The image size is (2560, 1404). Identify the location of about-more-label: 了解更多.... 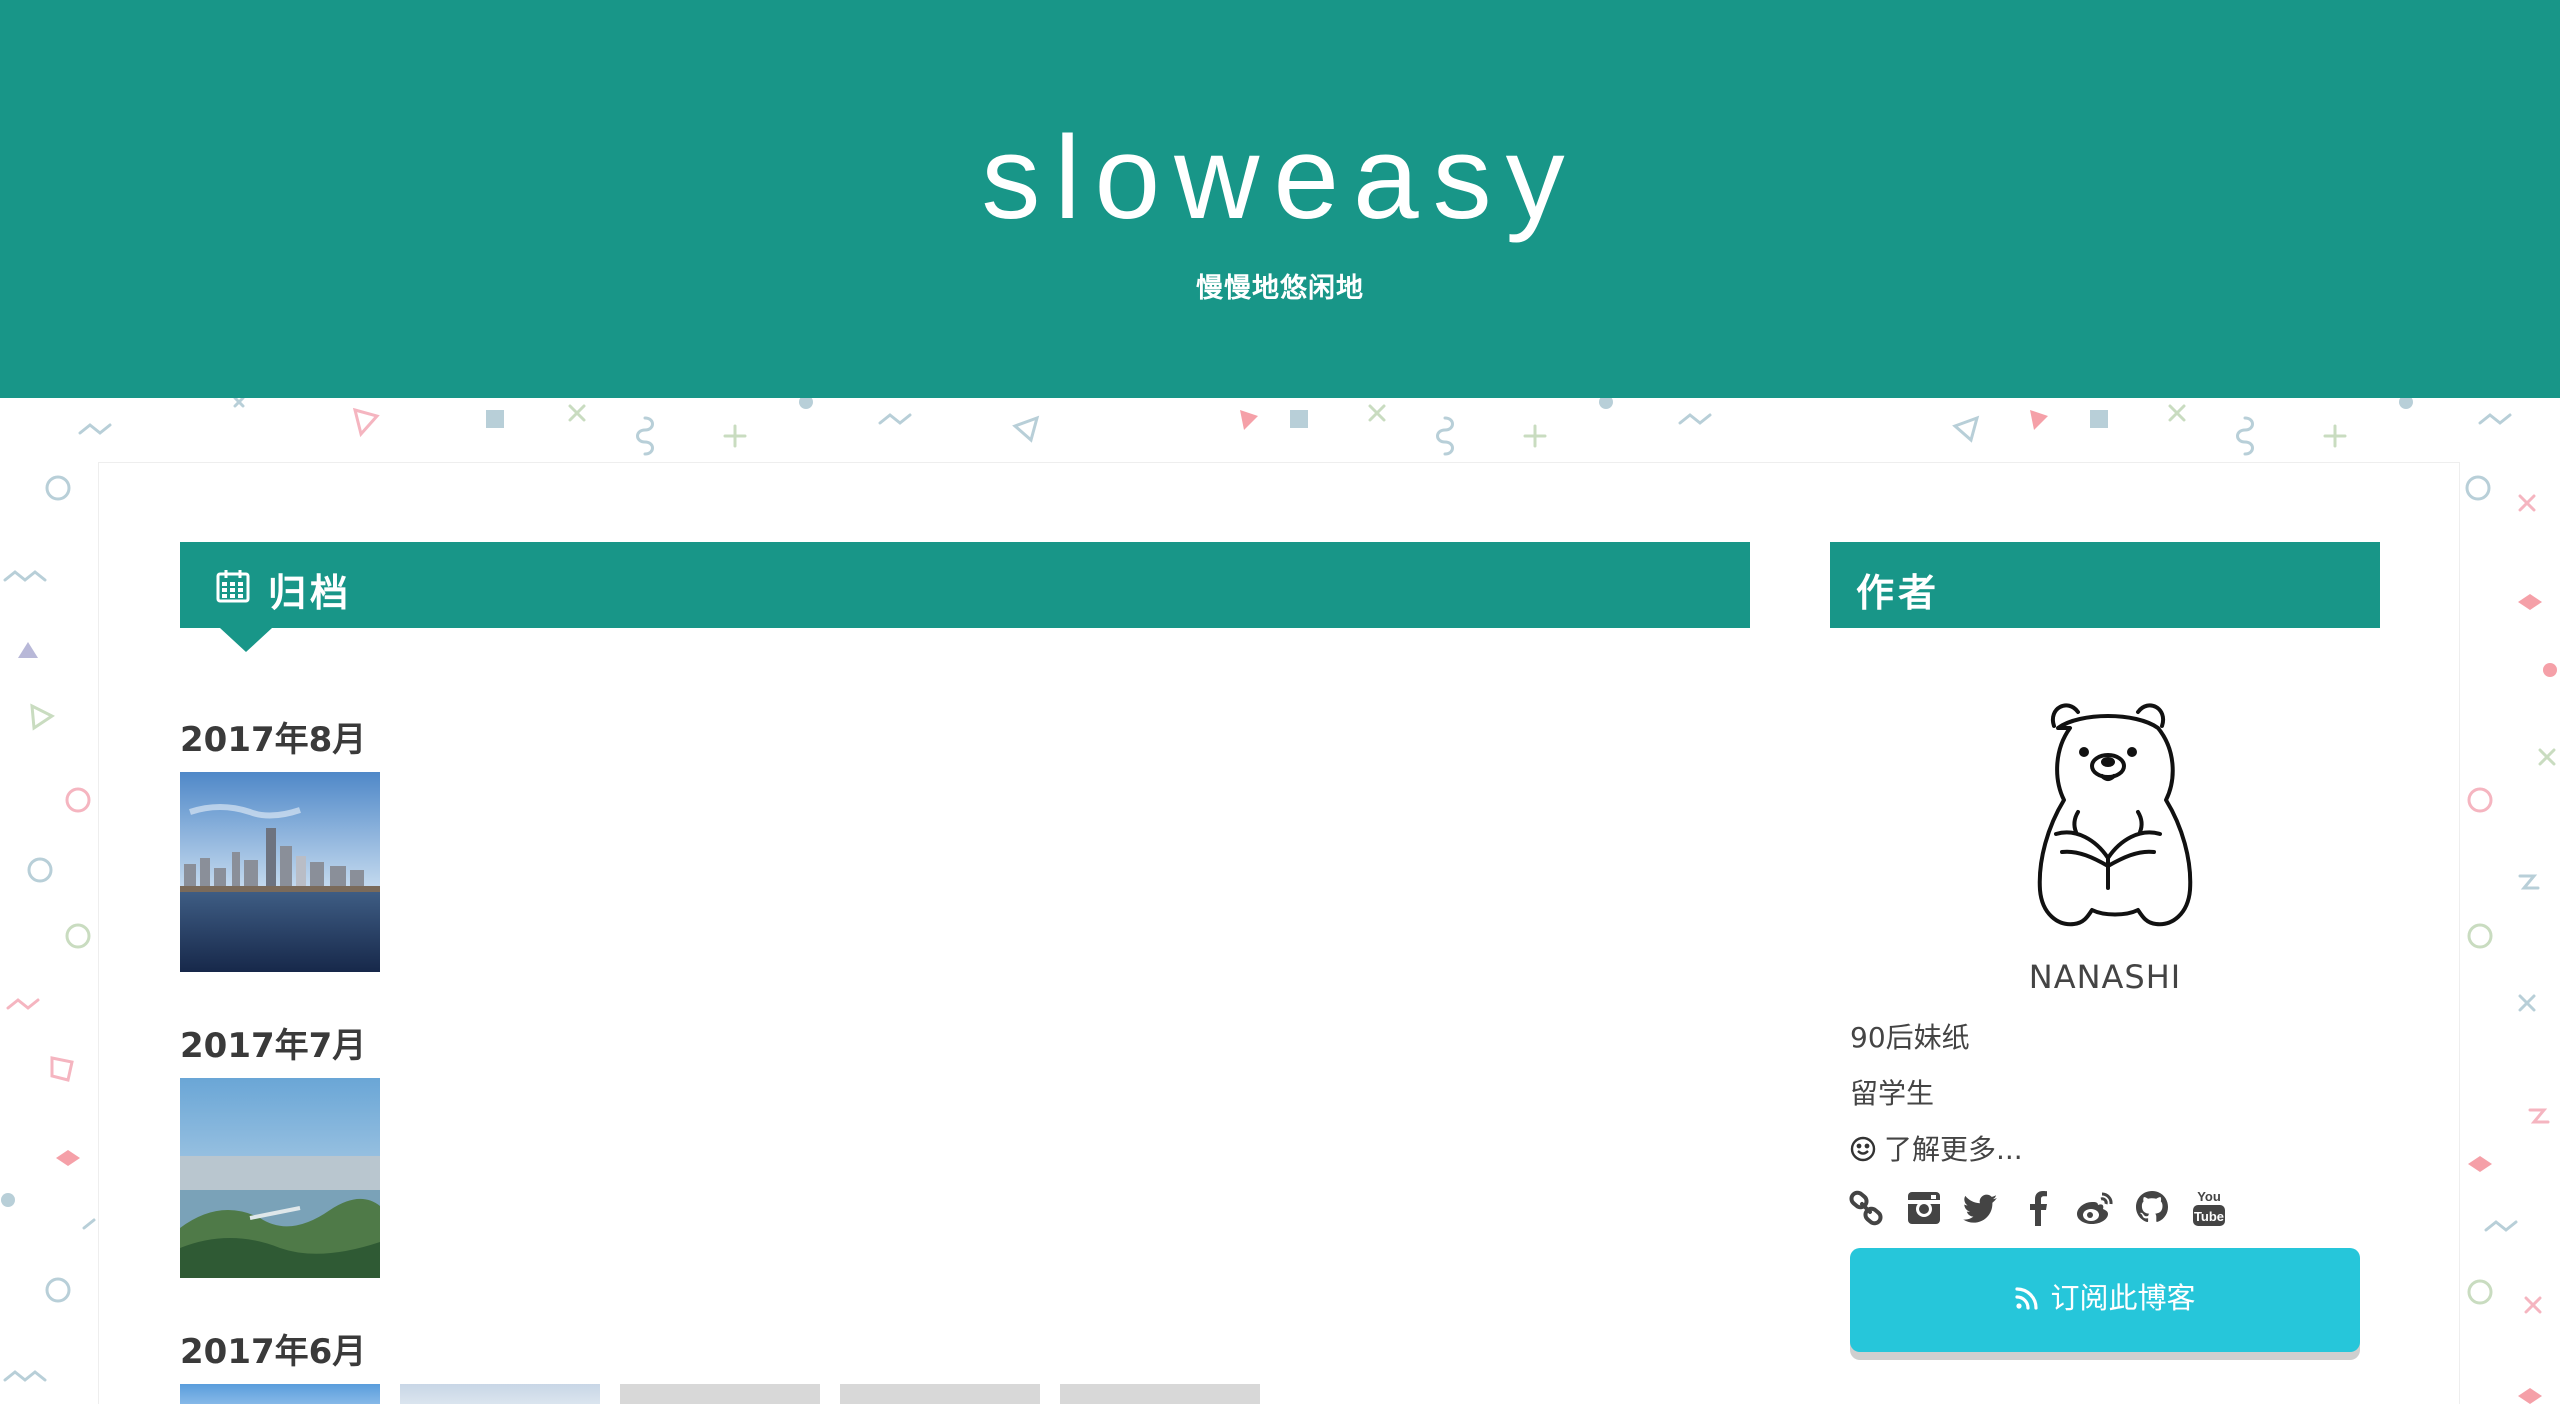
(1953, 1149).